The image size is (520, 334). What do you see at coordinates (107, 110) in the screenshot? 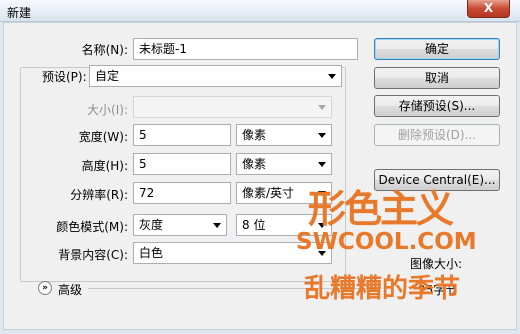
I see `size-label: 大小(I):` at bounding box center [107, 110].